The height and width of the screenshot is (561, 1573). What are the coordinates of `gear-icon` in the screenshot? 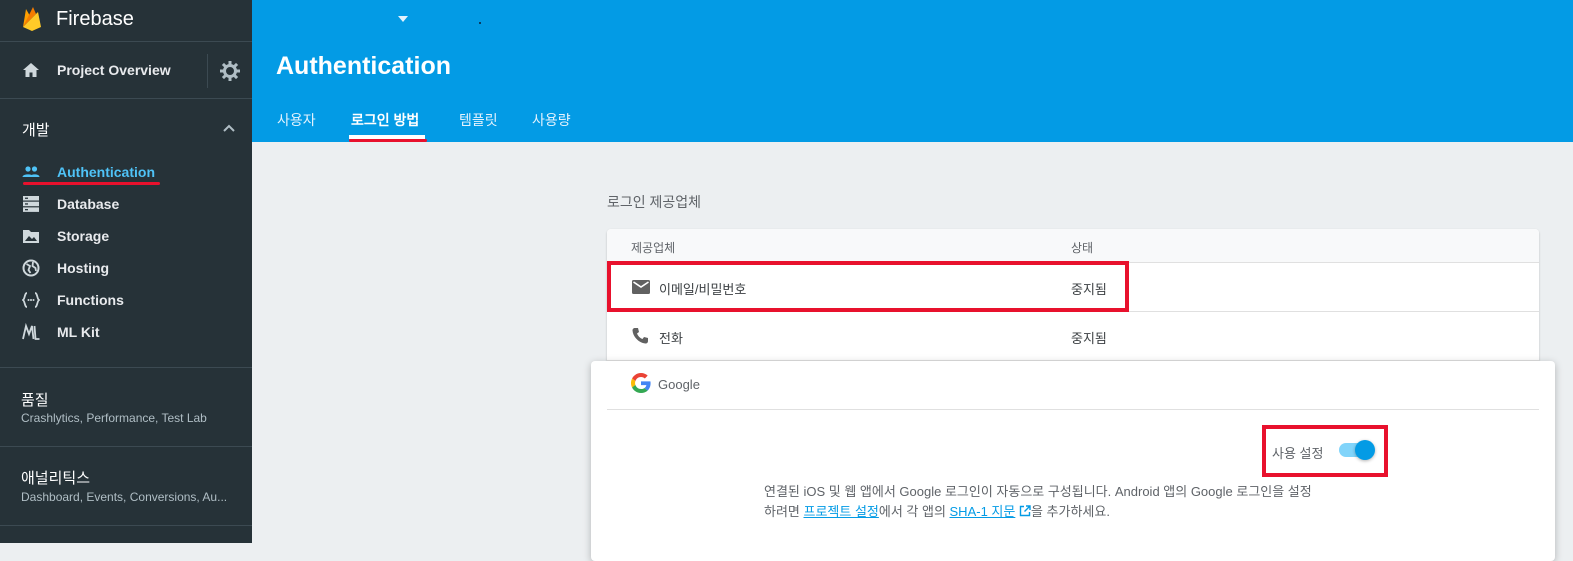 It's located at (230, 71).